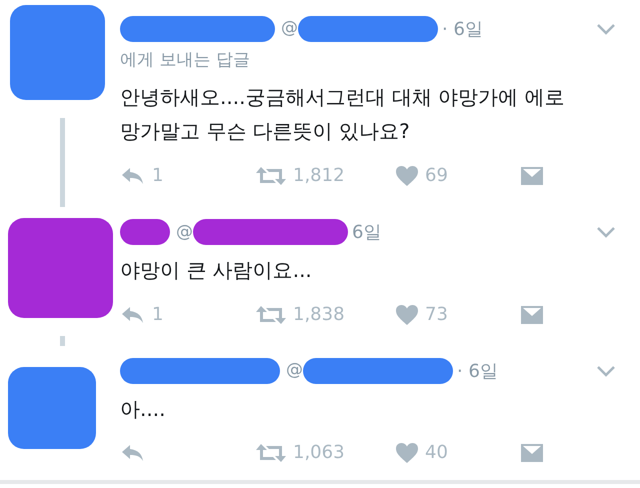 The width and height of the screenshot is (640, 488). I want to click on redaction-mark, so click(145, 232).